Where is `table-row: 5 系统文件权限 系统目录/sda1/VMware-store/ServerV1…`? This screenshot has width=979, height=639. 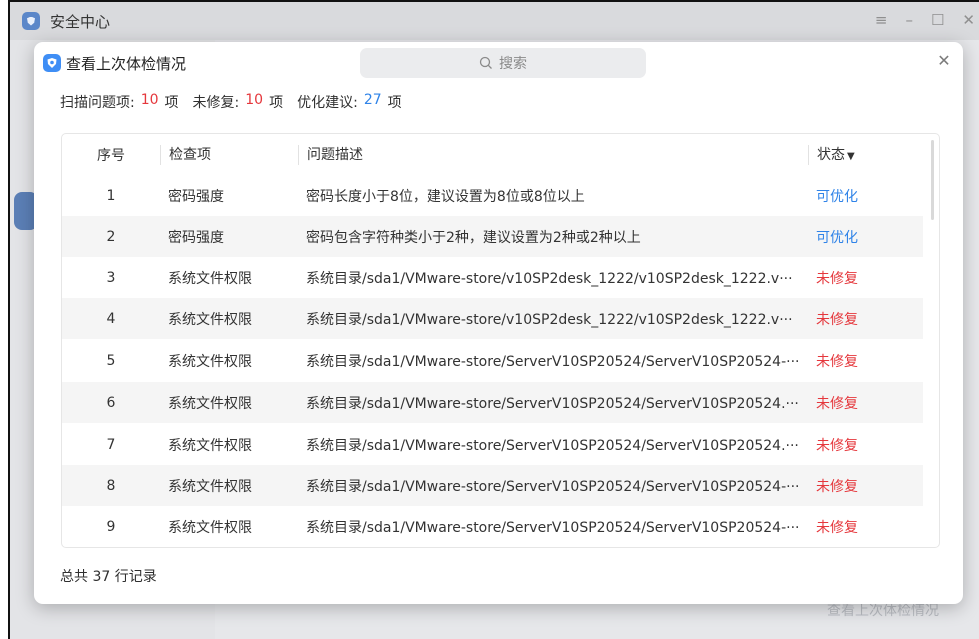
table-row: 5 系统文件权限 系统目录/sda1/VMware-store/ServerV1… is located at coordinates (492, 360).